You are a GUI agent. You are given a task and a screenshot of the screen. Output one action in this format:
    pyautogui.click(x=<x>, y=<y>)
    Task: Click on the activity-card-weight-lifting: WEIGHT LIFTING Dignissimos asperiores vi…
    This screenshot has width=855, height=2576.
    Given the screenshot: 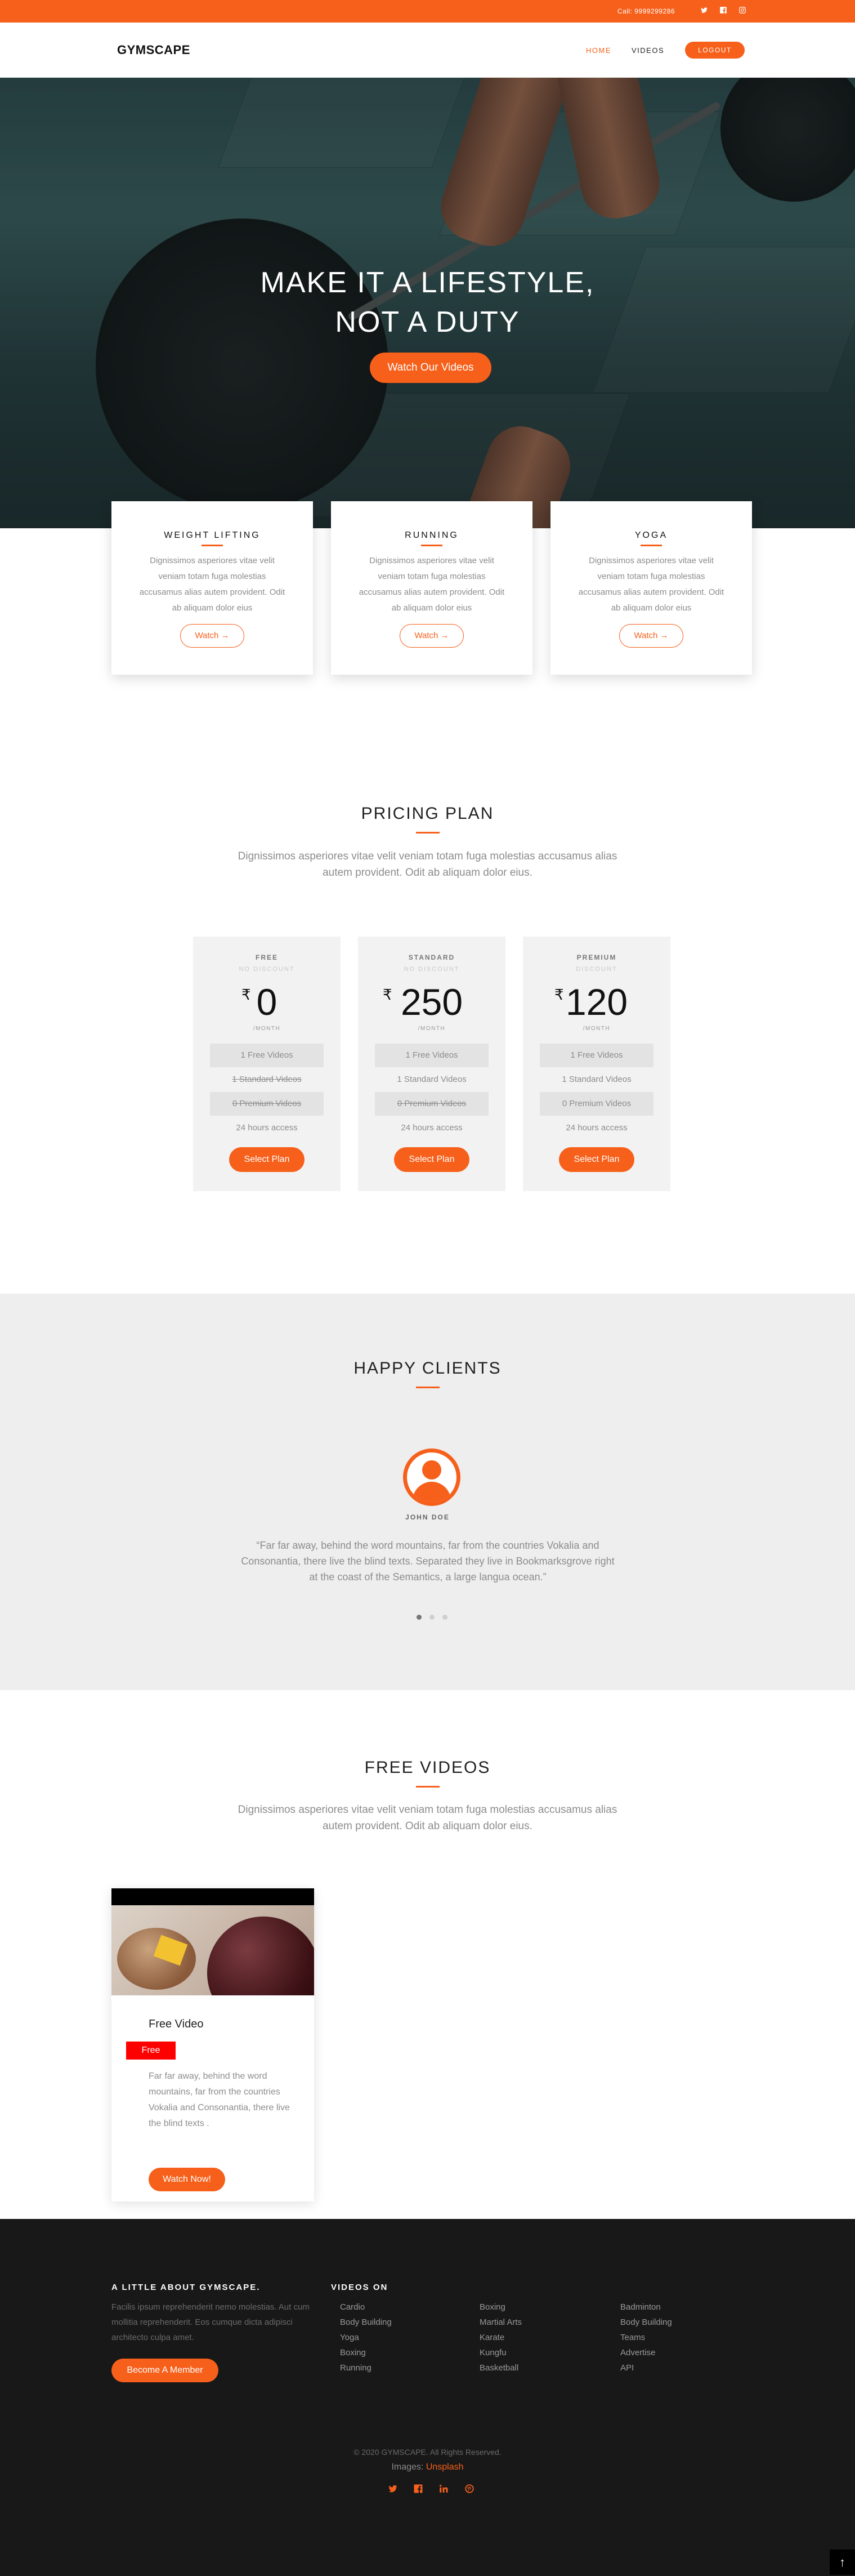 What is the action you would take?
    pyautogui.click(x=212, y=588)
    